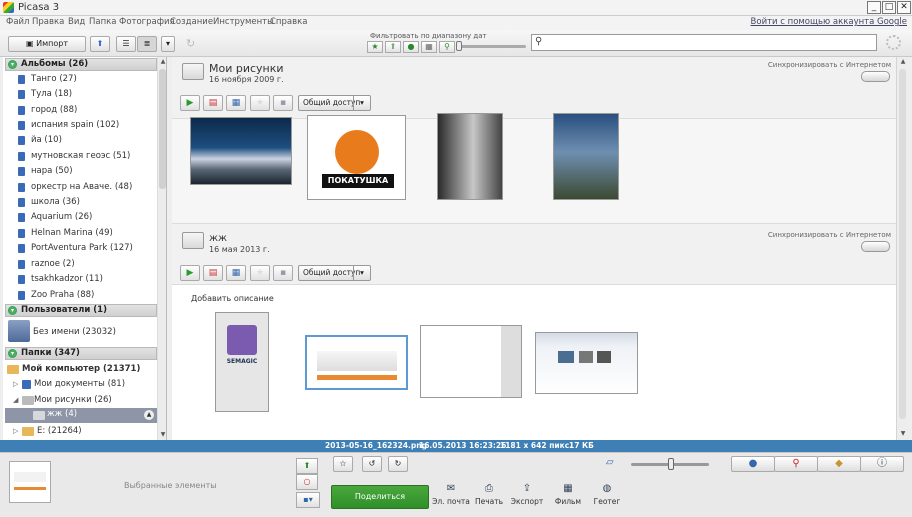 This screenshot has width=912, height=517. Describe the element at coordinates (307, 482) in the screenshot. I see `clear-button: ○` at that location.